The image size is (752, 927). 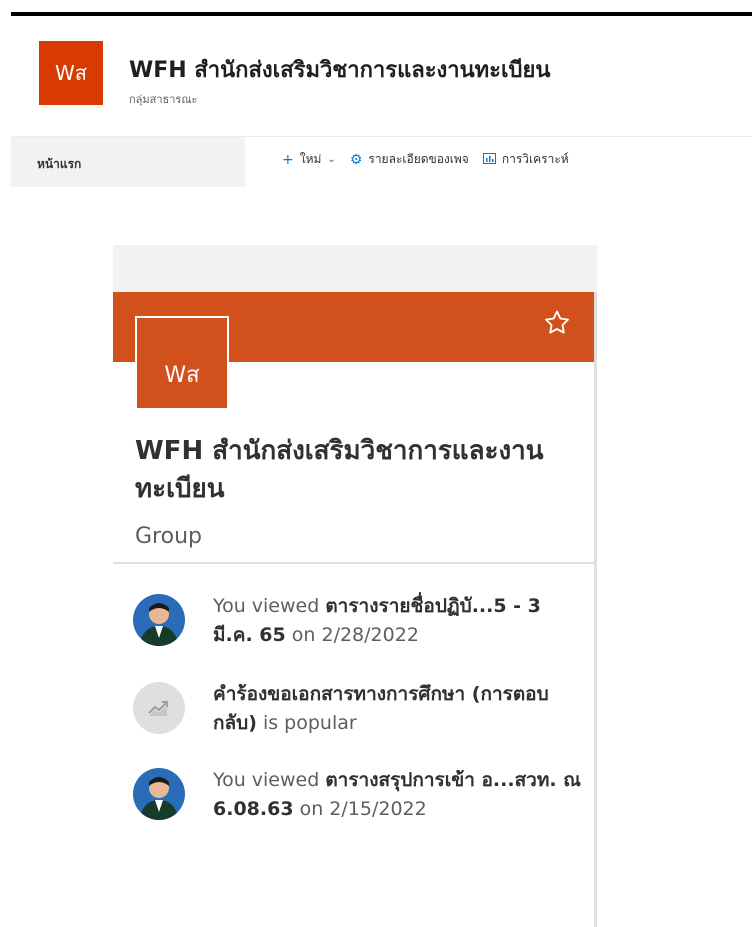 What do you see at coordinates (418, 159) in the screenshot?
I see `page-details-label: รายละเอียดของเพจ` at bounding box center [418, 159].